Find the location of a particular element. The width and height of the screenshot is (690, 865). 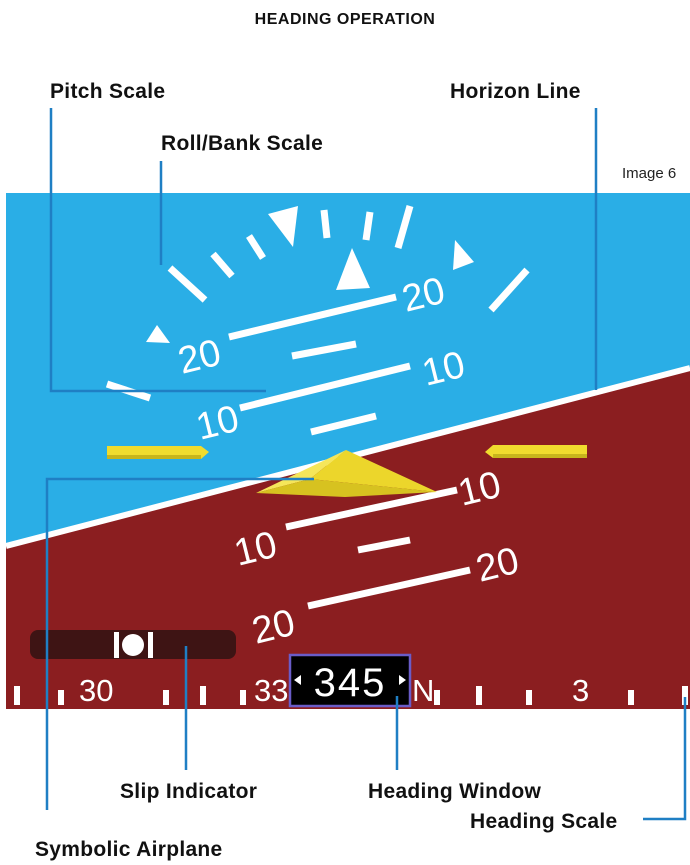

heading-label-north: N is located at coordinates (423, 690).